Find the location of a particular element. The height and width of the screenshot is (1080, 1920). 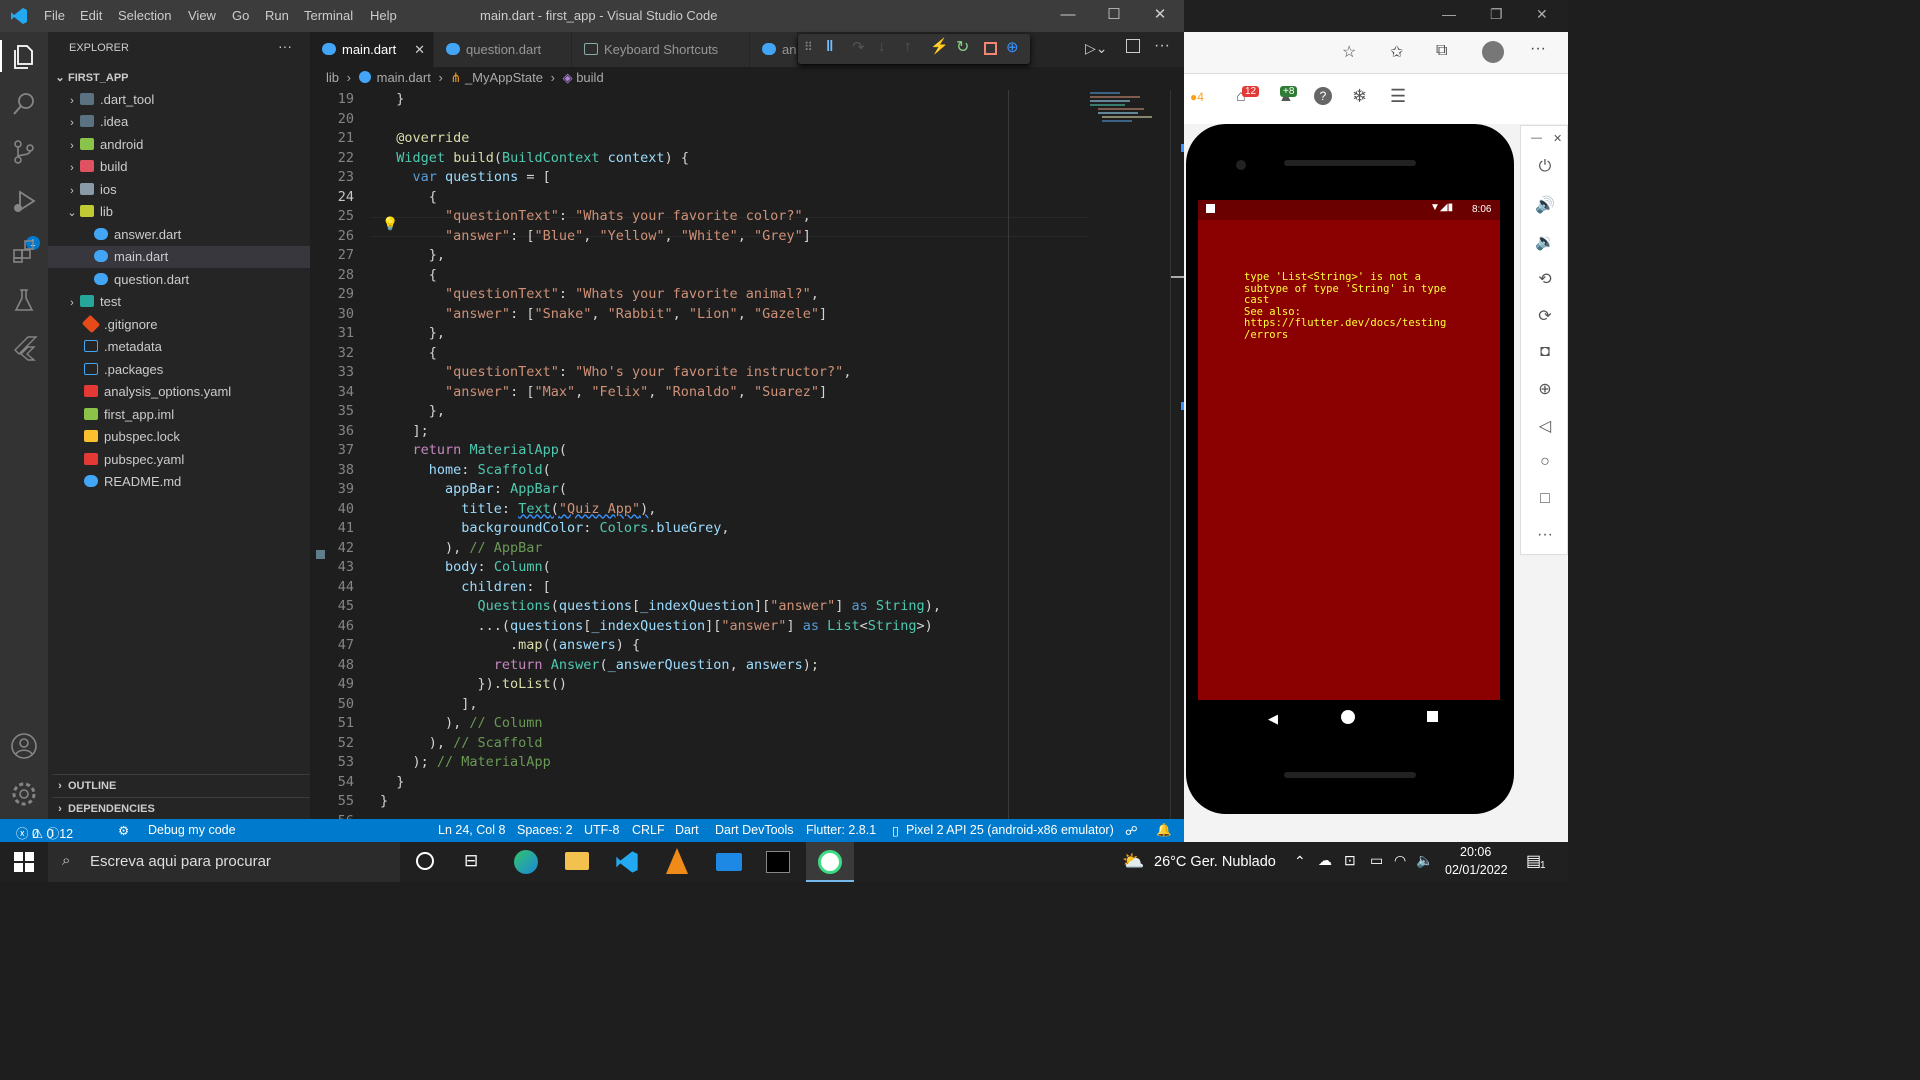

run-dropdown-icon: ▷⌄ is located at coordinates (1096, 48).